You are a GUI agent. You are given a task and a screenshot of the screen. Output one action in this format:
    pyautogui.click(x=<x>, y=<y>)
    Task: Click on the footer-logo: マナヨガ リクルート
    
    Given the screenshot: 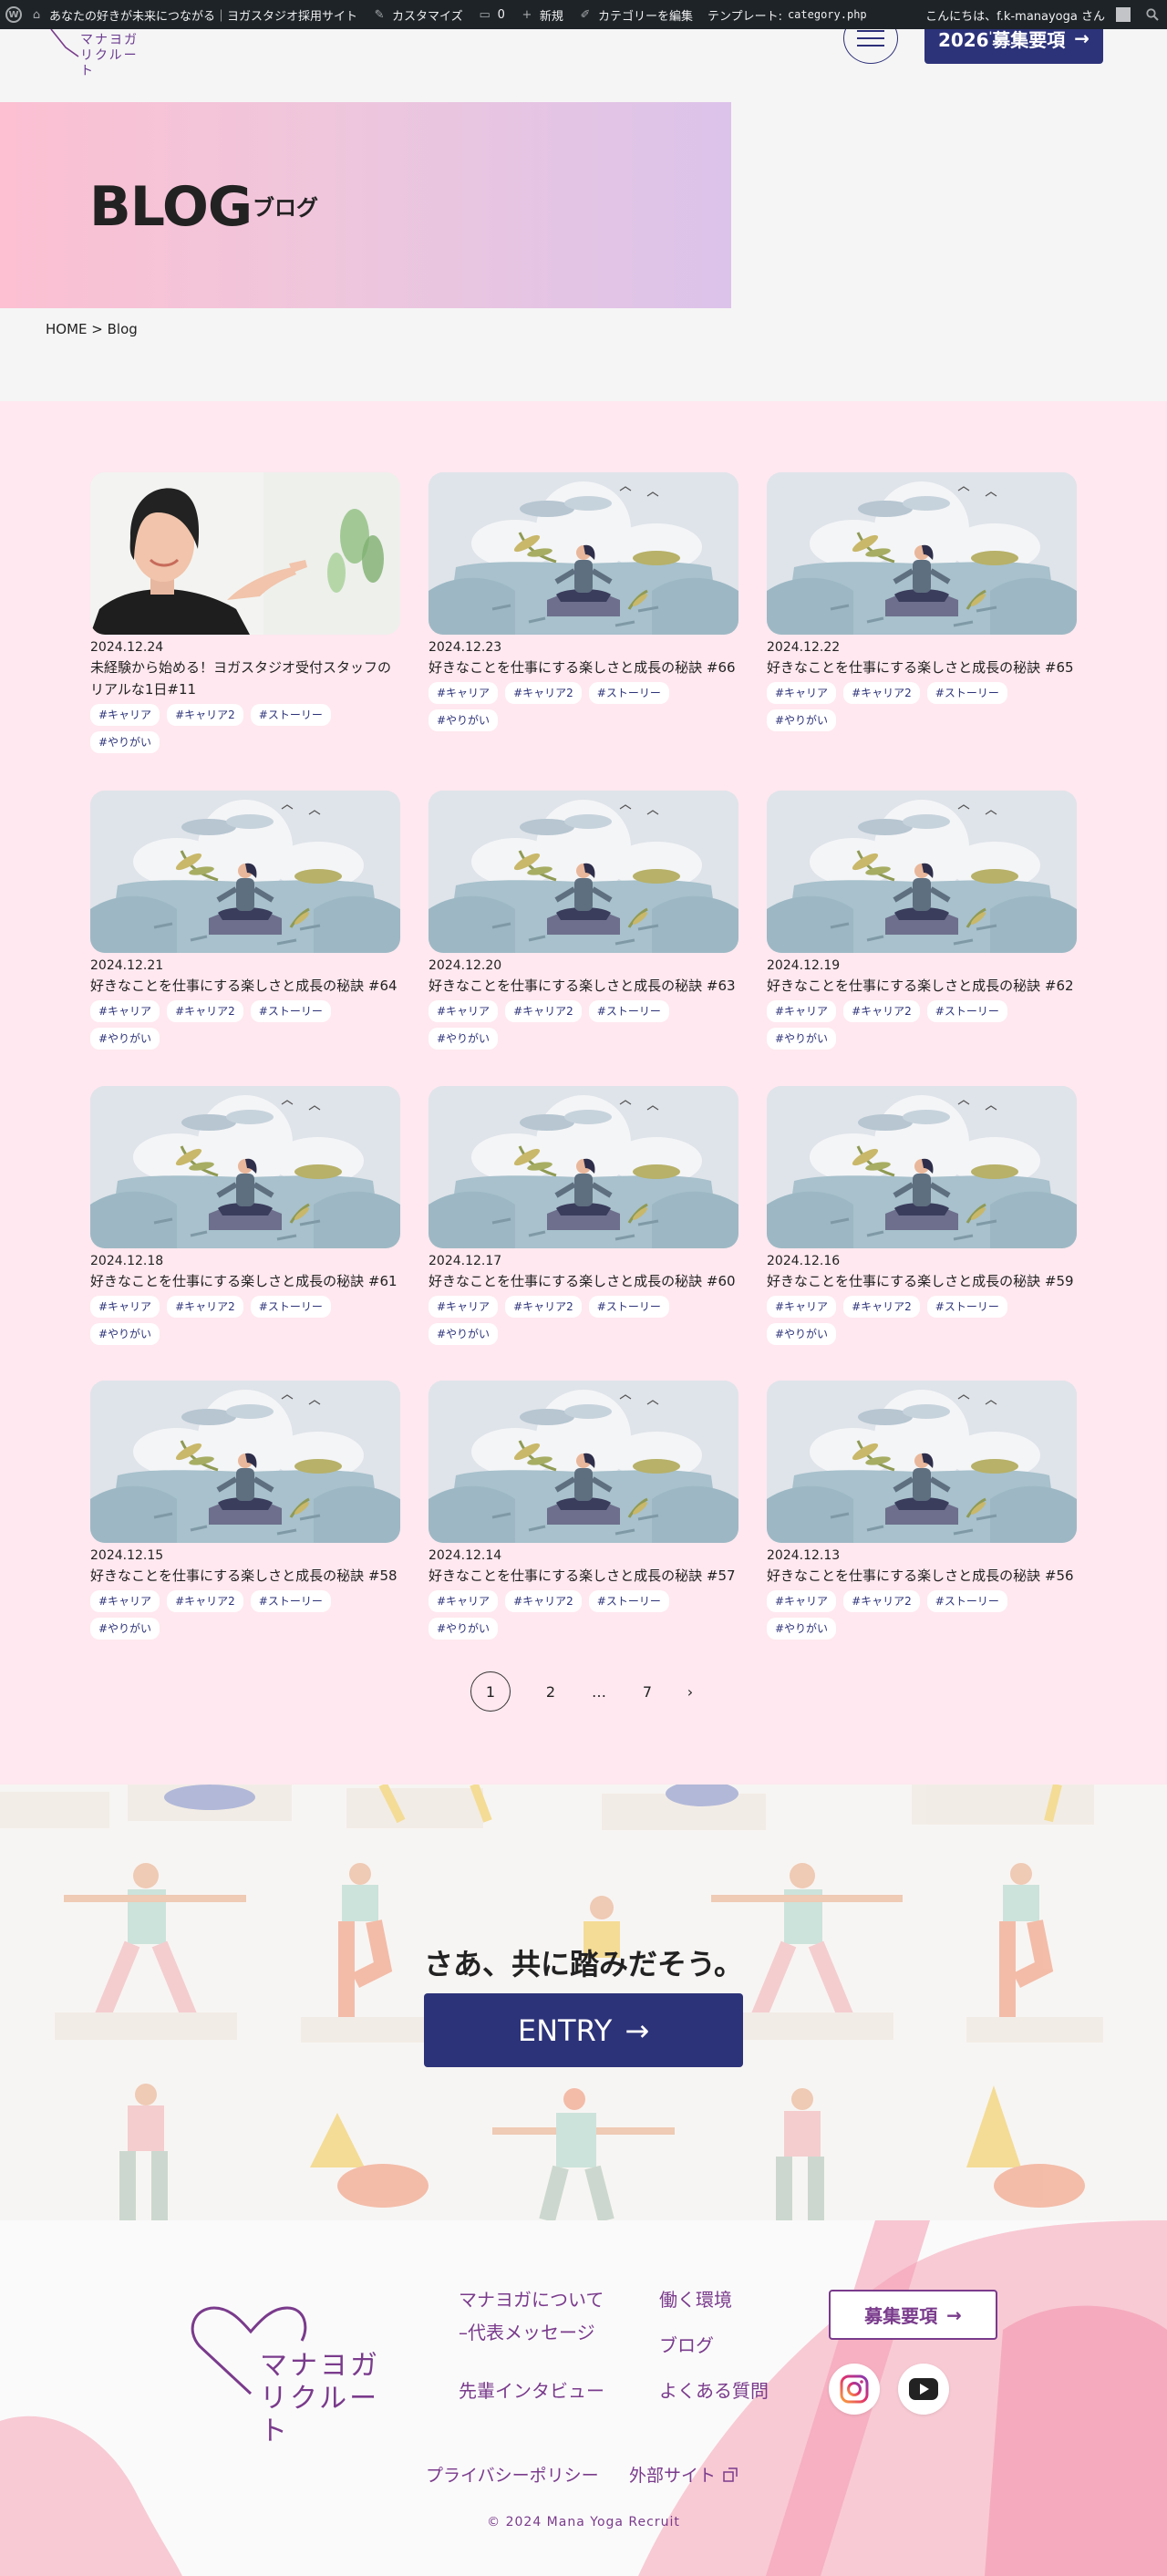 What is the action you would take?
    pyautogui.click(x=296, y=2374)
    